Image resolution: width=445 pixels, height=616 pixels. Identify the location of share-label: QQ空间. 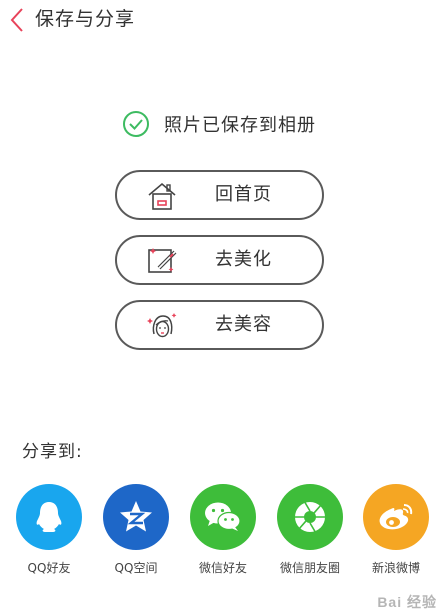
(136, 568).